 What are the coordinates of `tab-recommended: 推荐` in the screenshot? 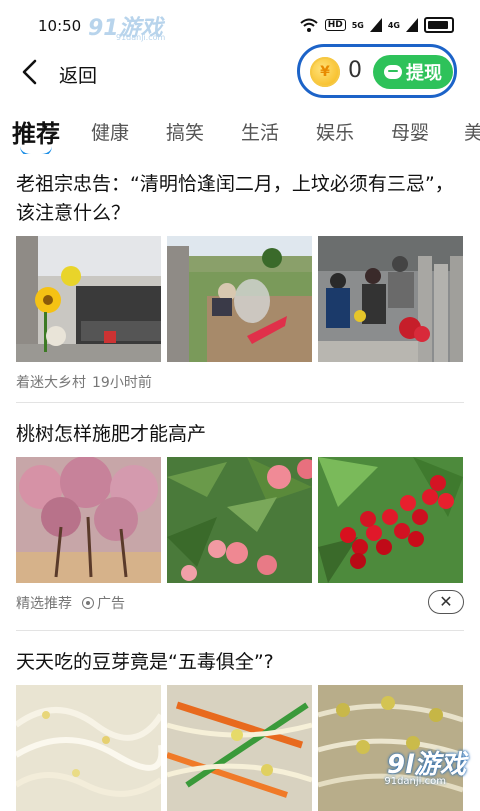 It's located at (36, 131).